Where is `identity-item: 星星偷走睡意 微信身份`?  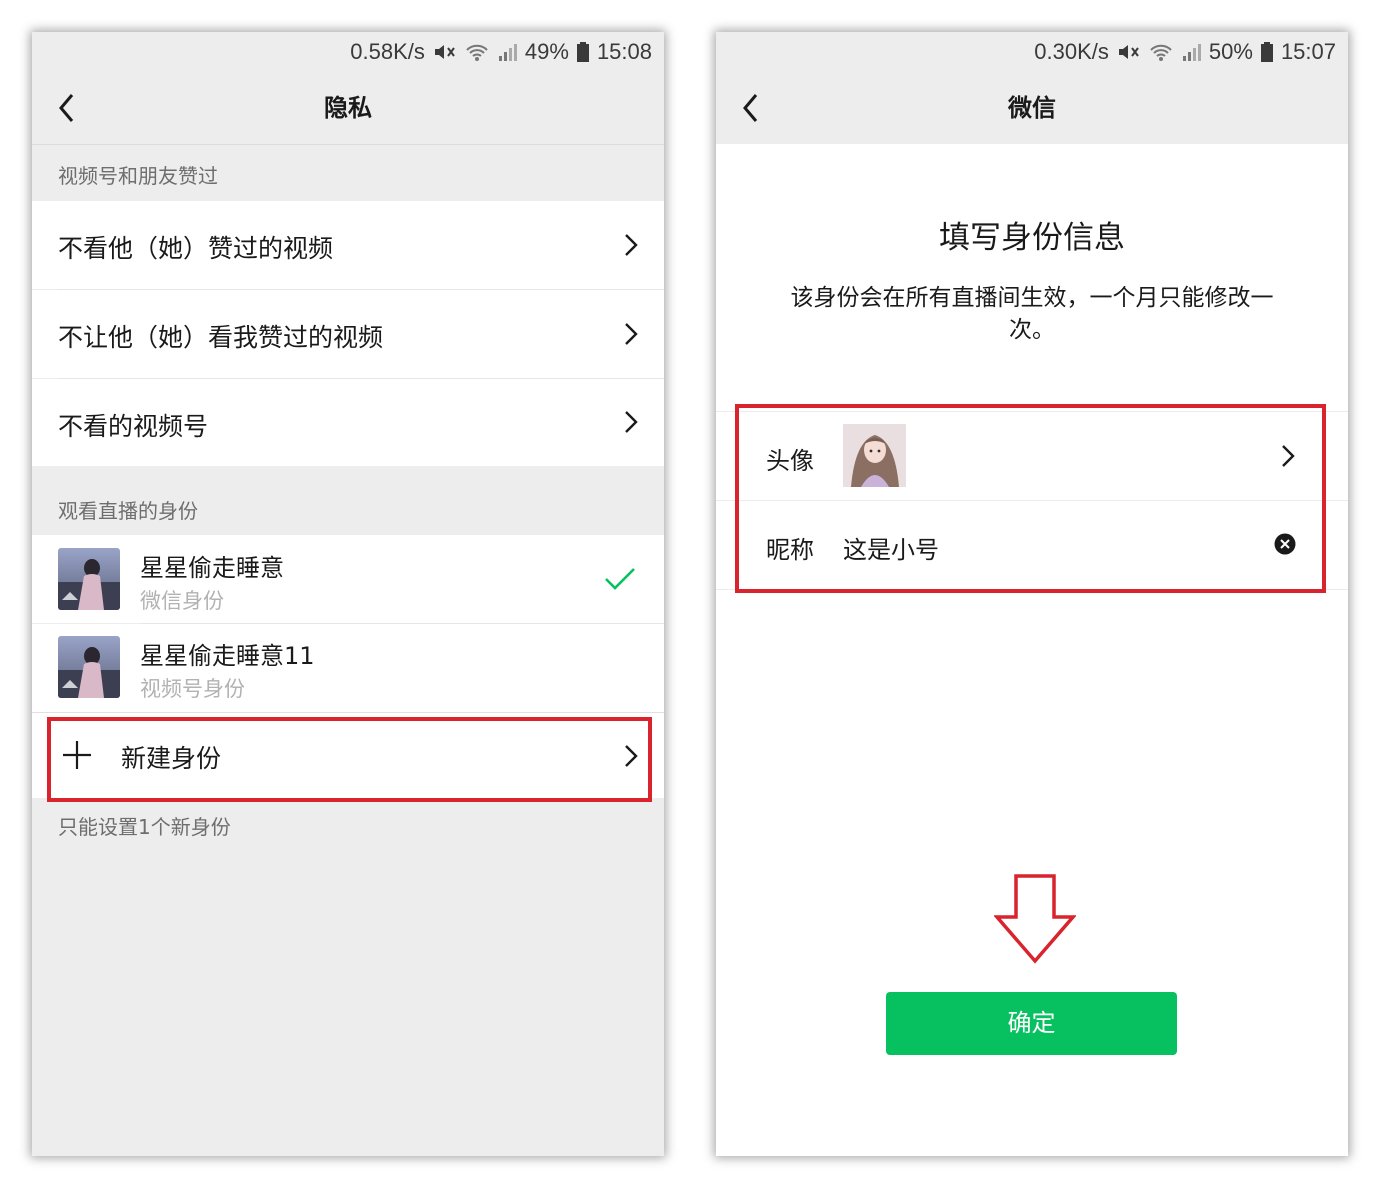
identity-item: 星星偷走睡意 微信身份 is located at coordinates (348, 579).